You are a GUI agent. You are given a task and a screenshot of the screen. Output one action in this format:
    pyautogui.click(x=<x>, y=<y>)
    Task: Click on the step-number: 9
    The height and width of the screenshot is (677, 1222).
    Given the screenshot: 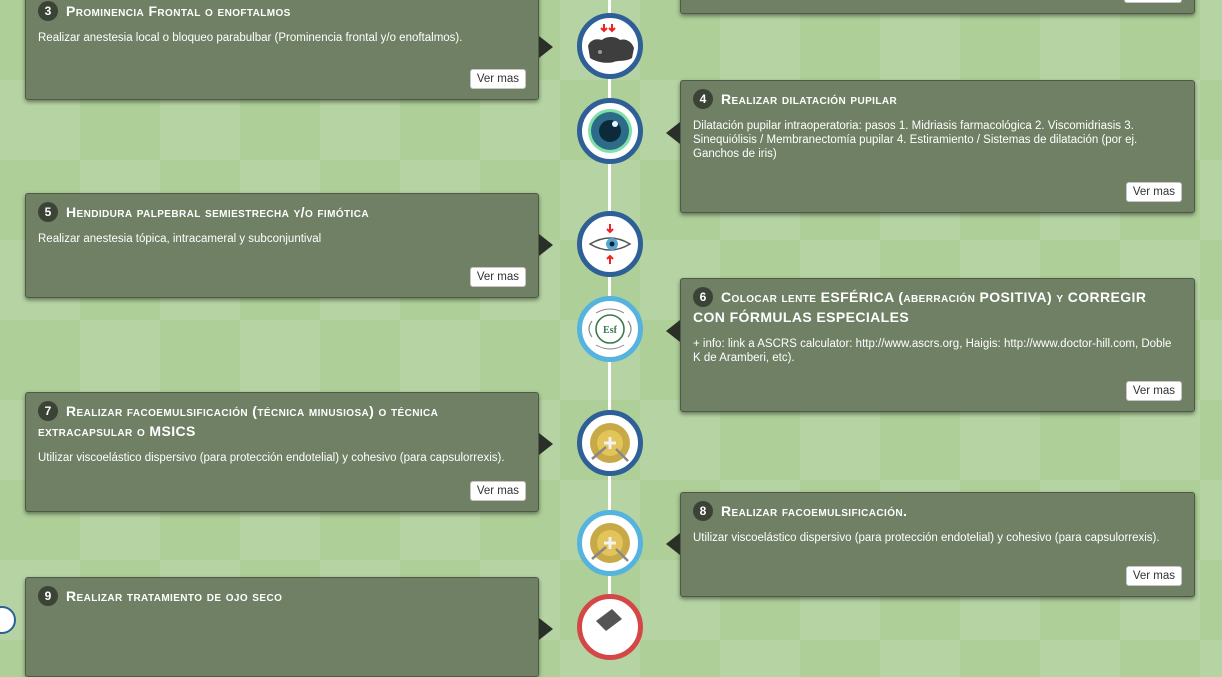 What is the action you would take?
    pyautogui.click(x=48, y=596)
    